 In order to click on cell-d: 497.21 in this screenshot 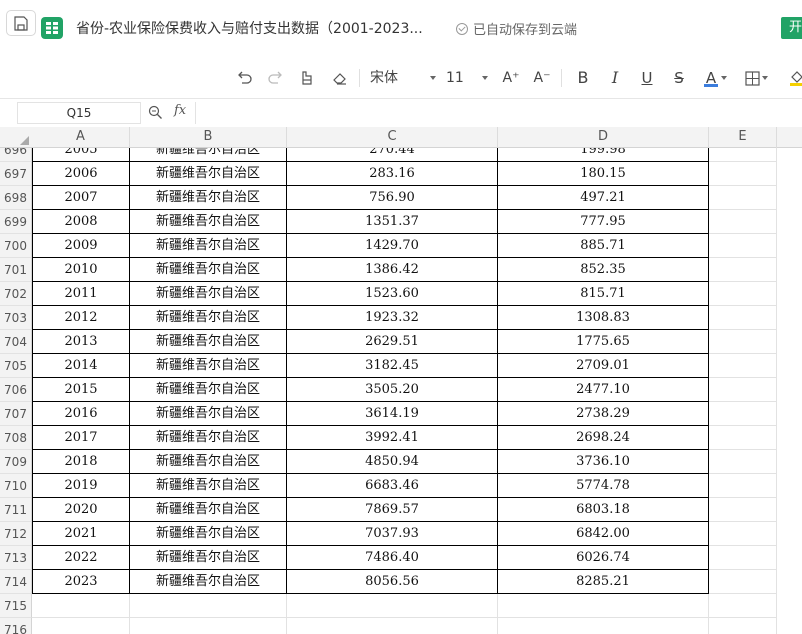, I will do `click(603, 198)`.